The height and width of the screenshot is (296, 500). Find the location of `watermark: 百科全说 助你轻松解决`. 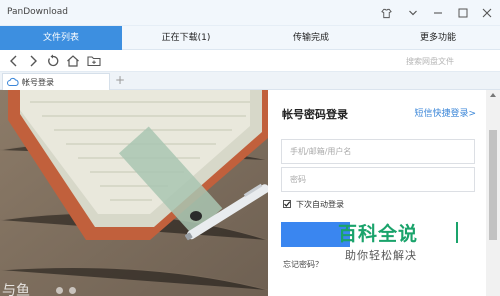

watermark: 百科全说 助你轻松解决 is located at coordinates (403, 244).